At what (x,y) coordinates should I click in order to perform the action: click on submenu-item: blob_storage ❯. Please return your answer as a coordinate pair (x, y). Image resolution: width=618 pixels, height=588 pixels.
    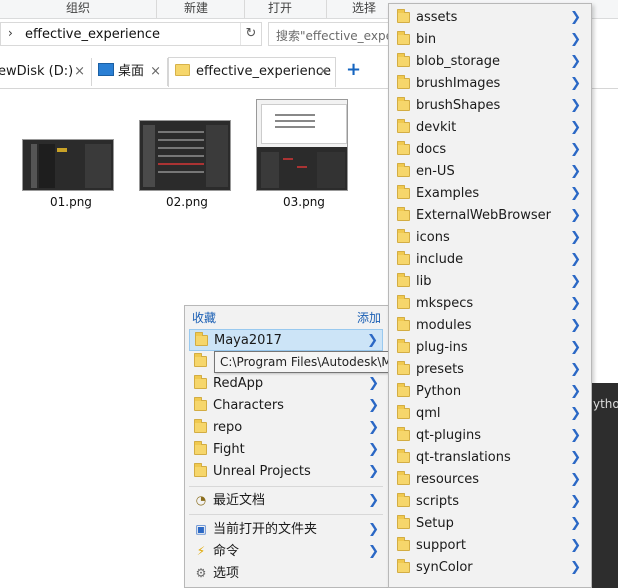
    Looking at the image, I should click on (490, 62).